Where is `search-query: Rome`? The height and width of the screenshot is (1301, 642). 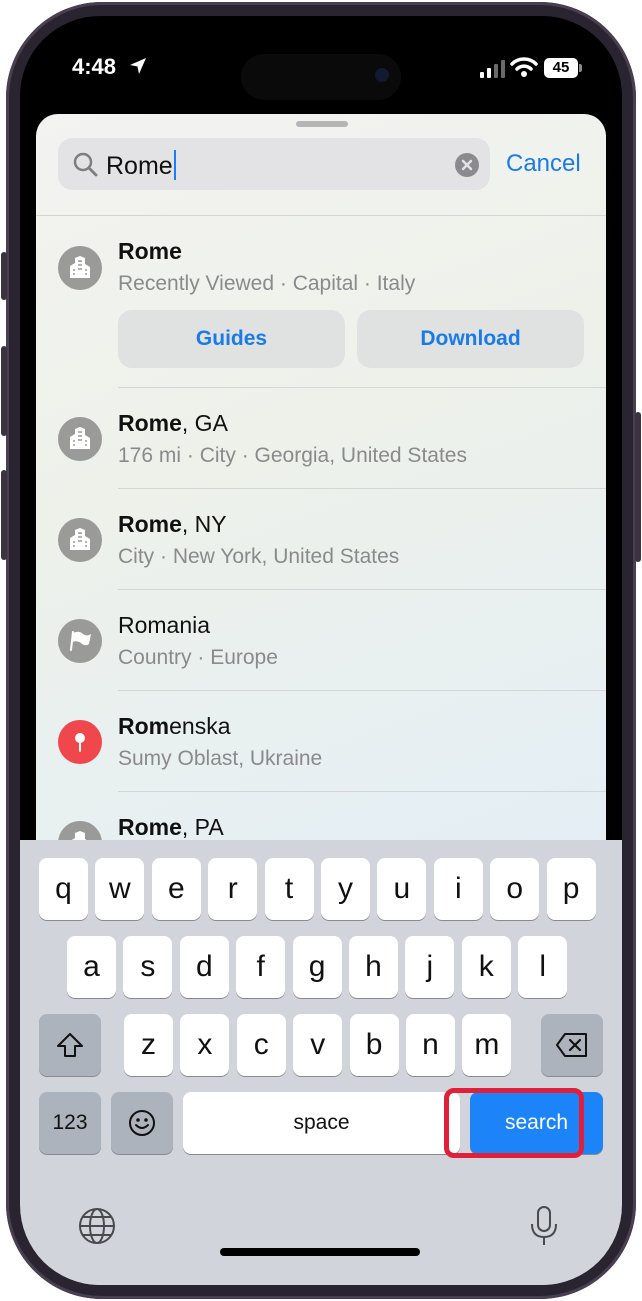
search-query: Rome is located at coordinates (139, 166).